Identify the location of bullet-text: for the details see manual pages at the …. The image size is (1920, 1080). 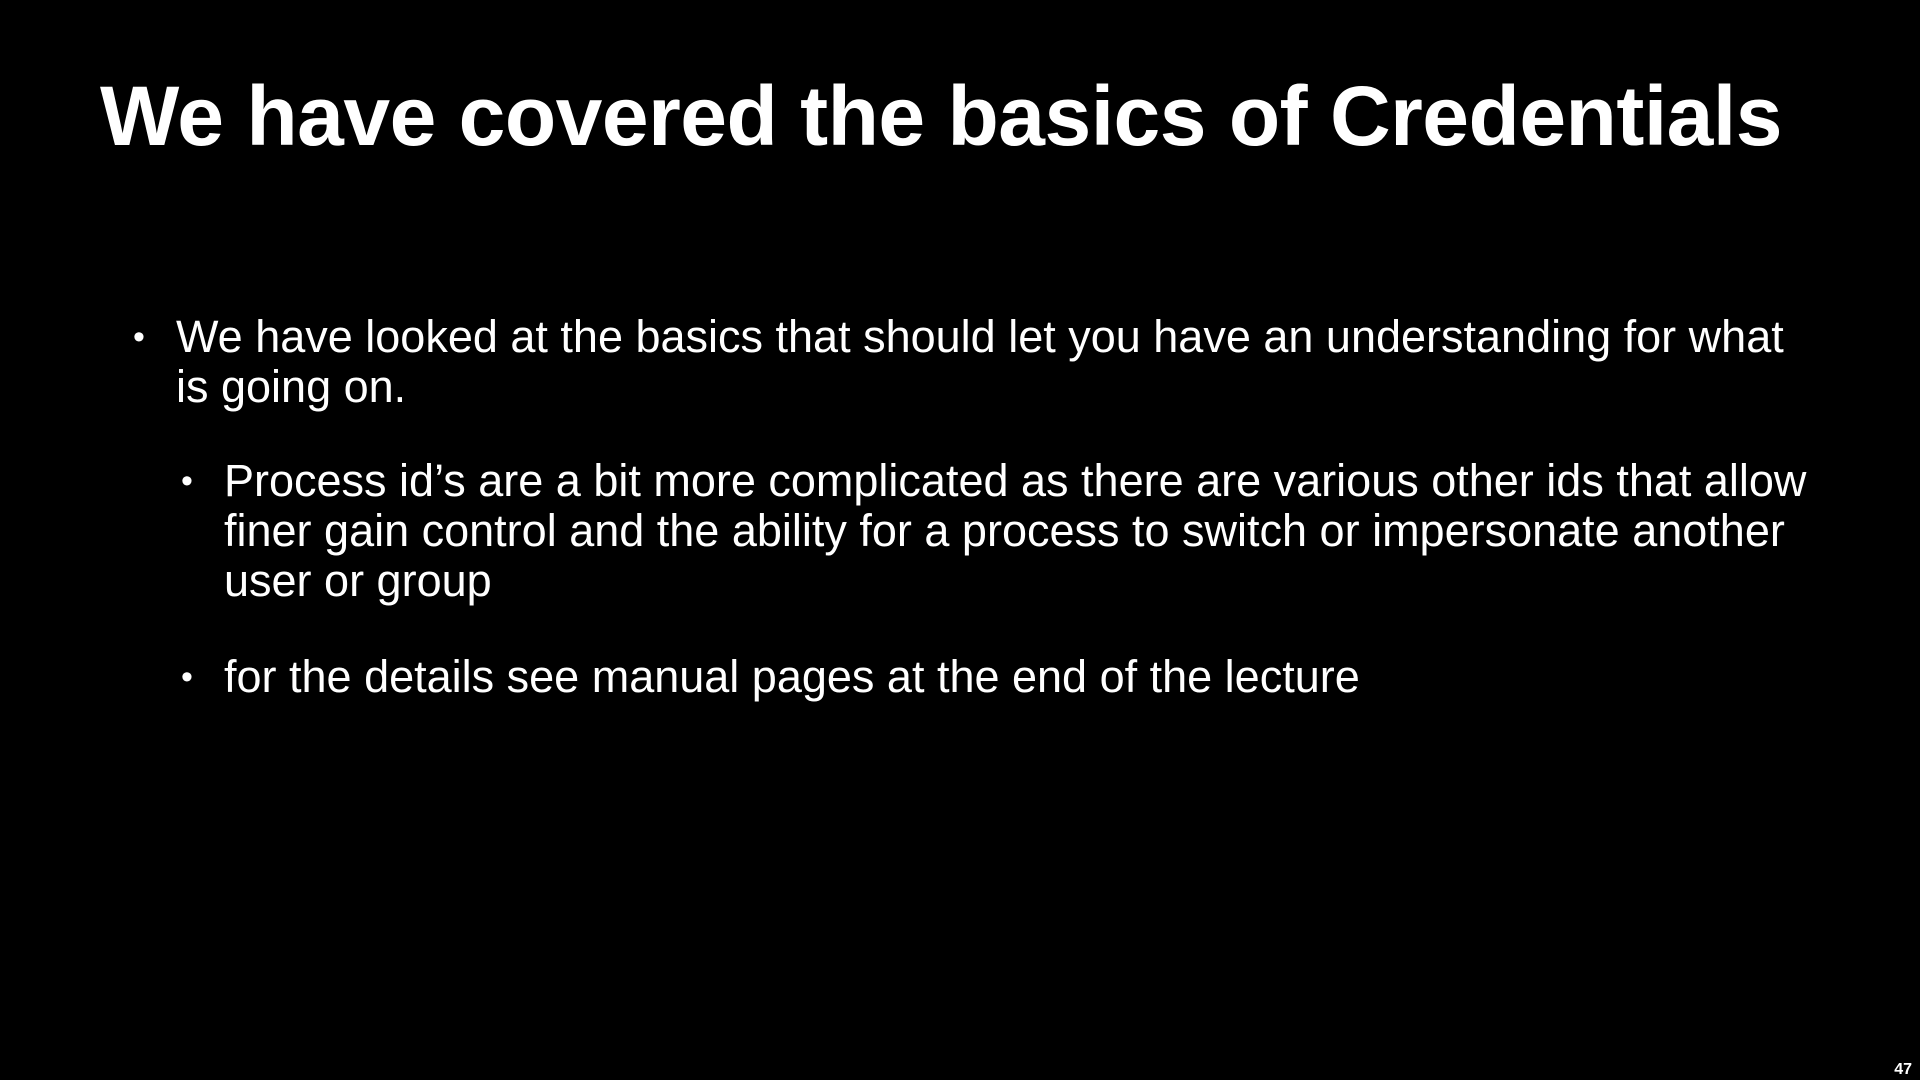
(792, 676).